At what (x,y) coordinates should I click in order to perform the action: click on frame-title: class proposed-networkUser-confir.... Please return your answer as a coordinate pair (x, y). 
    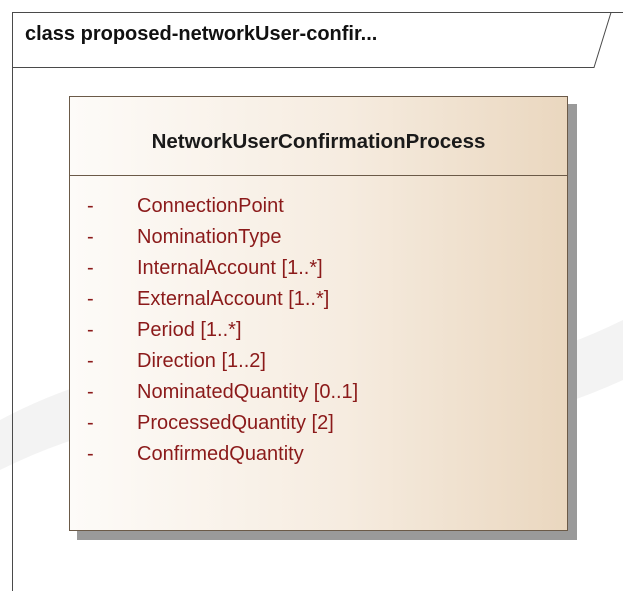
    Looking at the image, I should click on (201, 34).